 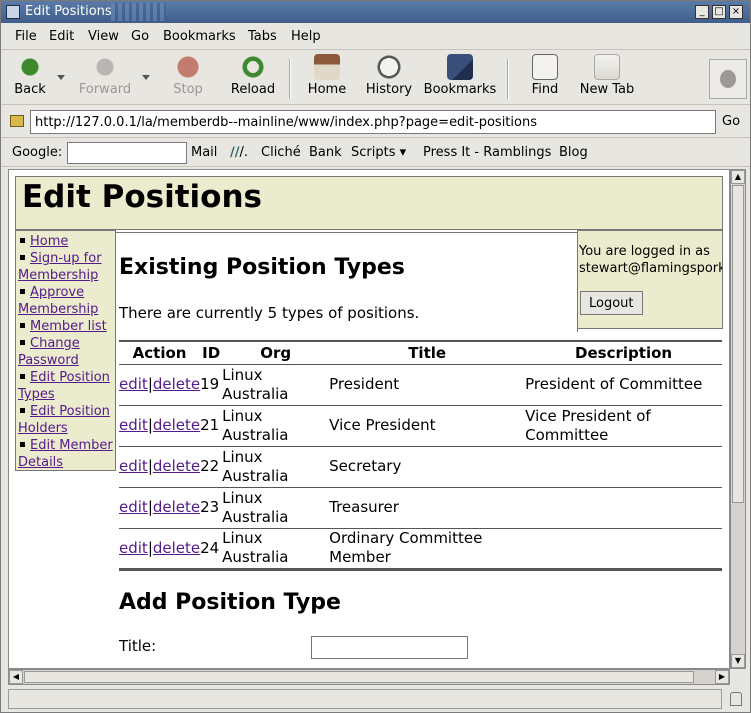 I want to click on divider, so click(x=347, y=232).